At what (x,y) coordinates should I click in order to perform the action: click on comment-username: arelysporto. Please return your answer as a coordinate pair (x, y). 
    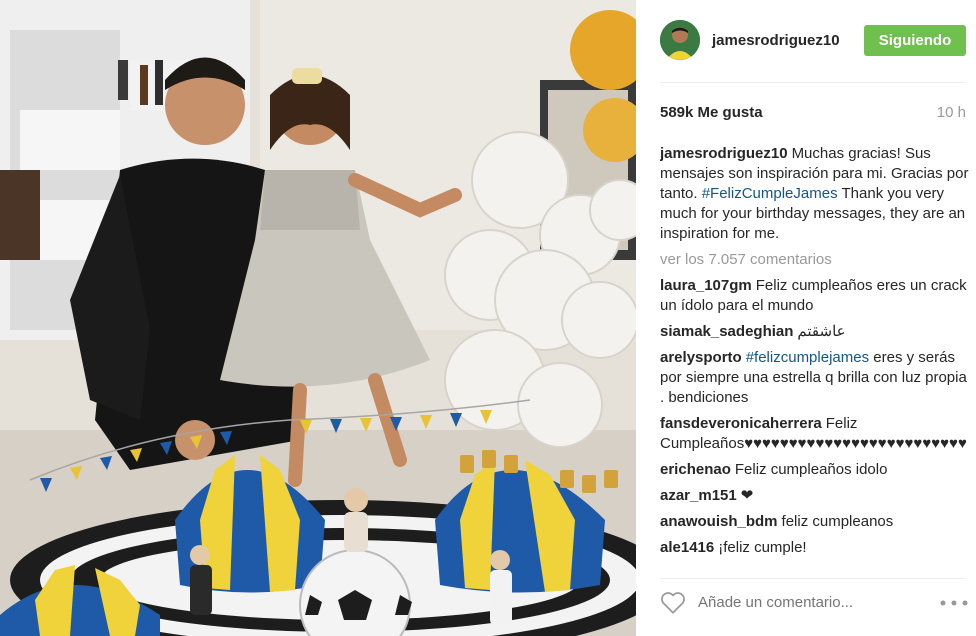
    Looking at the image, I should click on (701, 357).